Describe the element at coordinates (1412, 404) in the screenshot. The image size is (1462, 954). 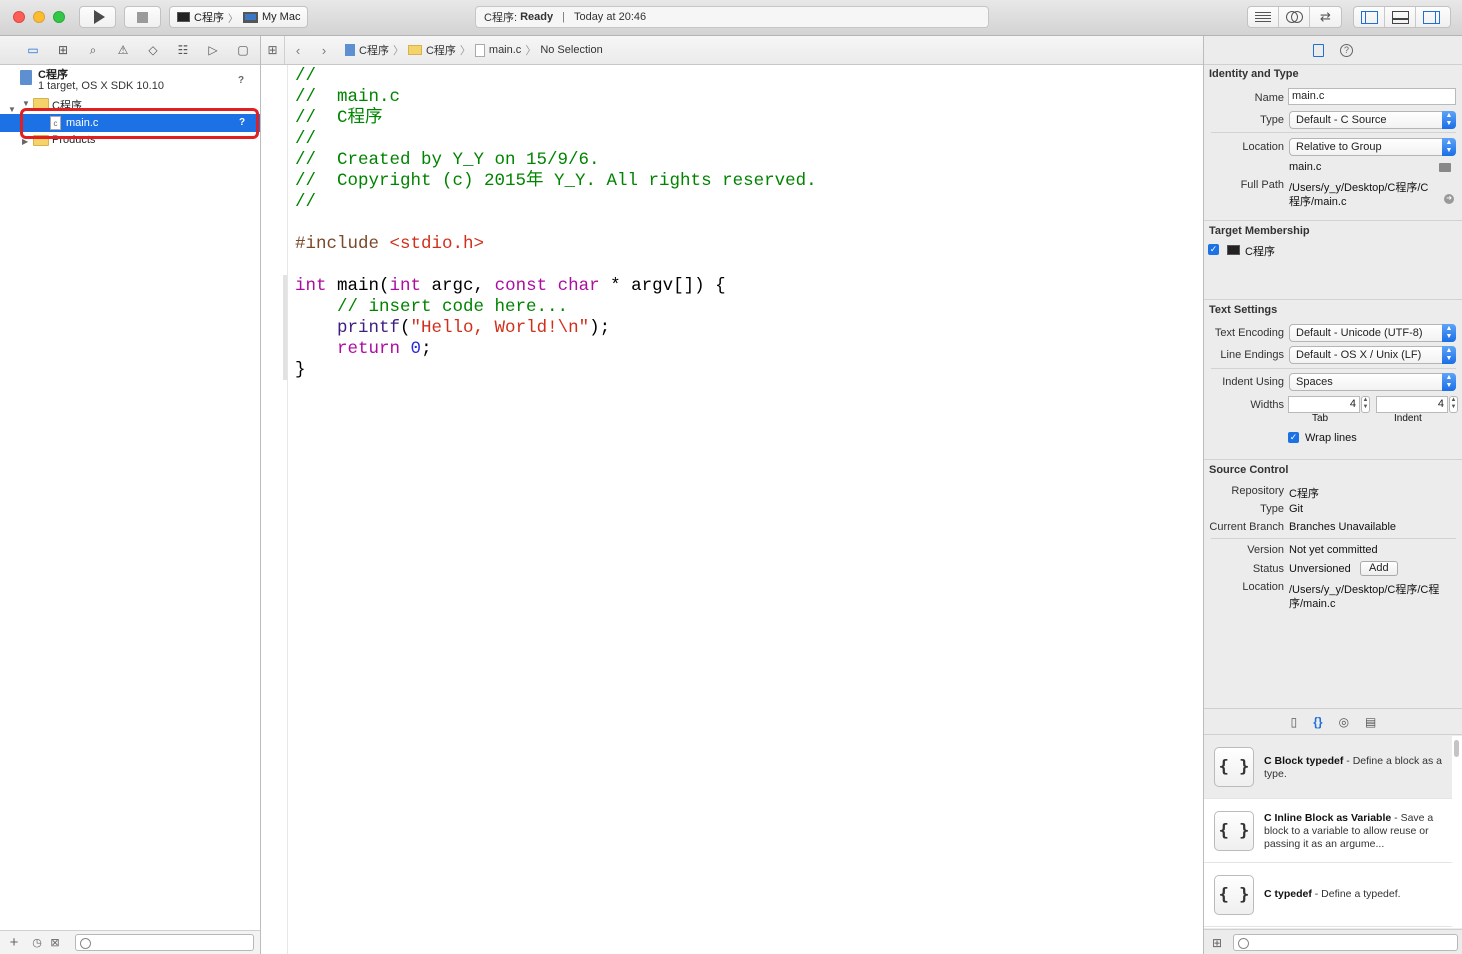
I see `indent-width-field: 4` at that location.